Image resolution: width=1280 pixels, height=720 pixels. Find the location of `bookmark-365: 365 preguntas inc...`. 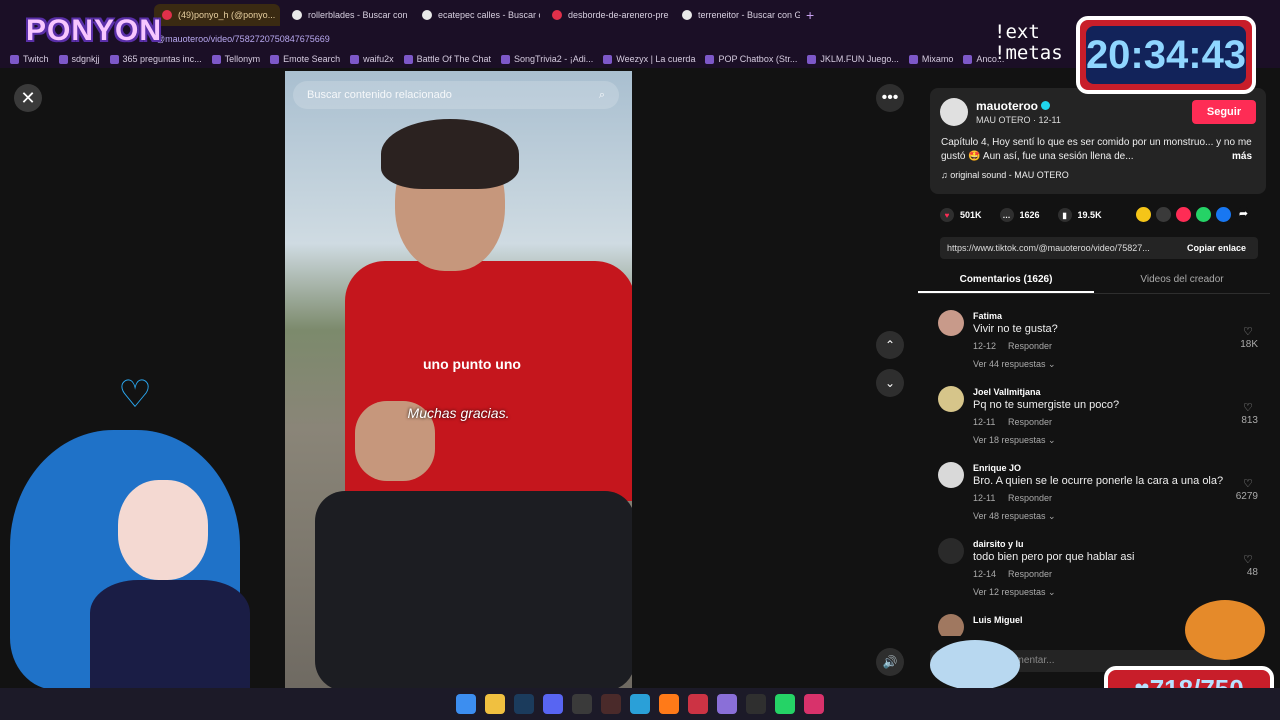

bookmark-365: 365 preguntas inc... is located at coordinates (155, 59).